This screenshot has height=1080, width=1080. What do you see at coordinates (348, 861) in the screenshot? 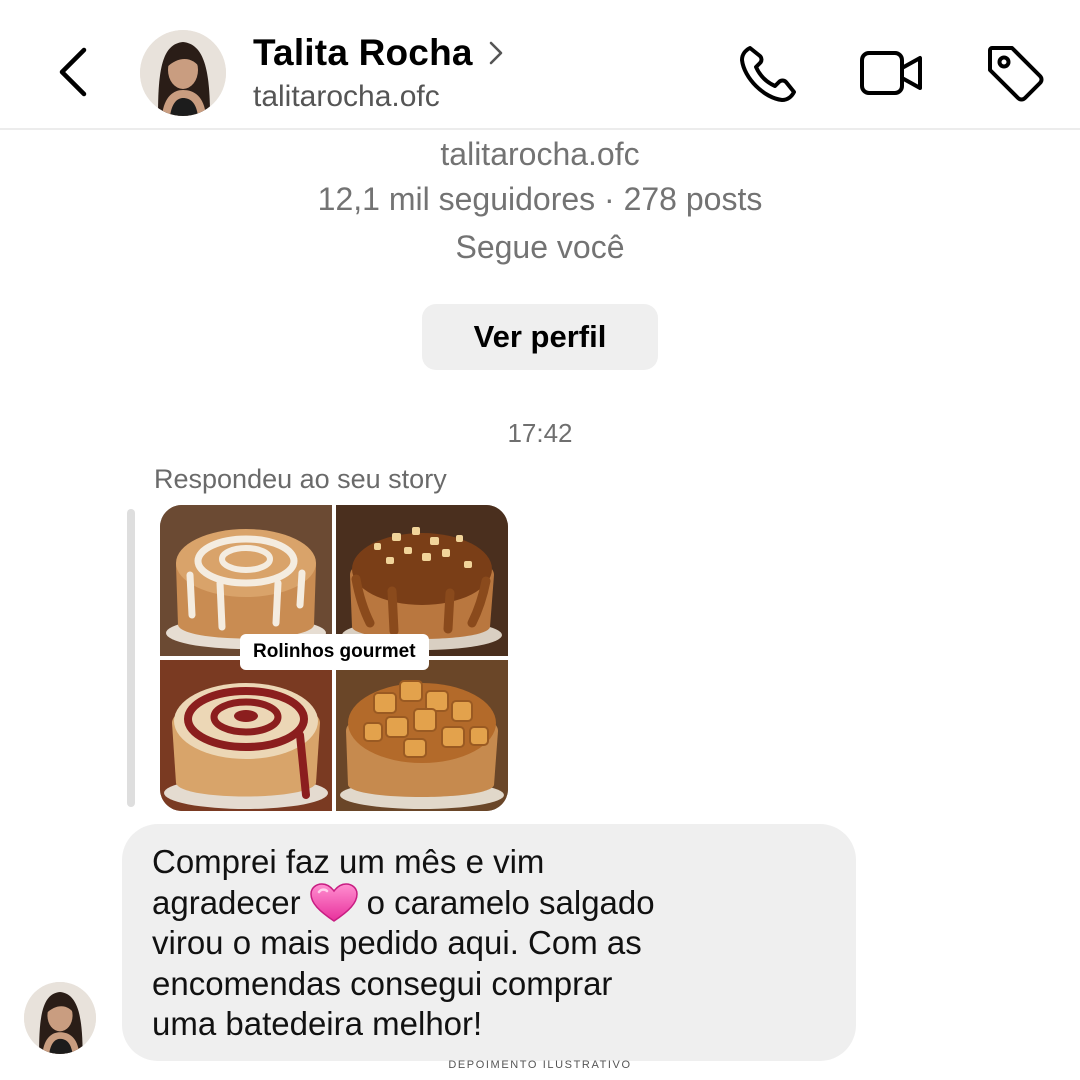
I see `message-line: Comprei faz um mês e vim` at bounding box center [348, 861].